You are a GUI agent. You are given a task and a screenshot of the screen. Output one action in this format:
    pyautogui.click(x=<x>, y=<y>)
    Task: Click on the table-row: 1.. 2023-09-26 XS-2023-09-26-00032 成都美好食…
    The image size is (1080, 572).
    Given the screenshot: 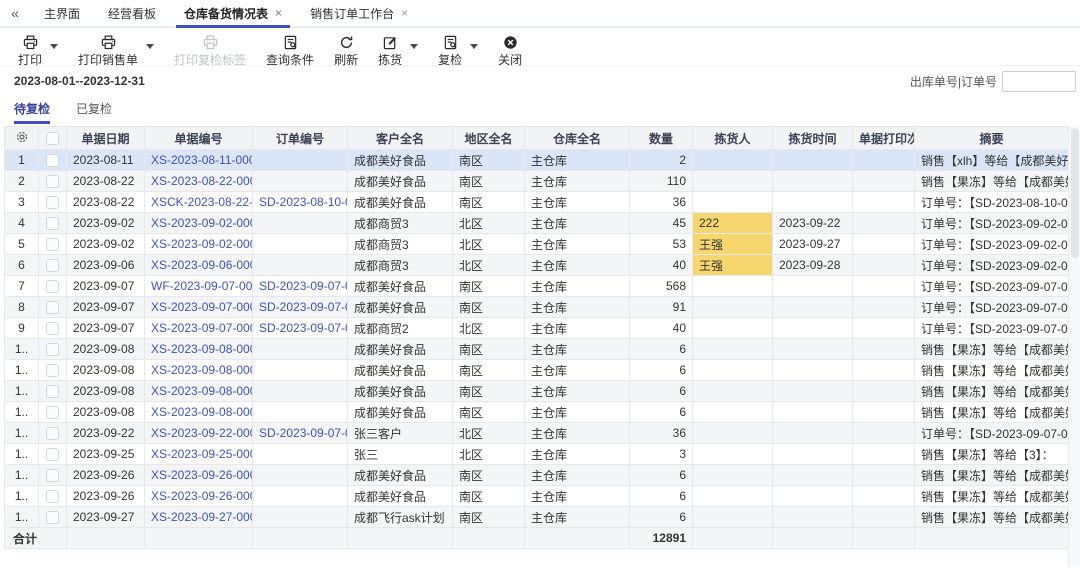 What is the action you would take?
    pyautogui.click(x=536, y=475)
    